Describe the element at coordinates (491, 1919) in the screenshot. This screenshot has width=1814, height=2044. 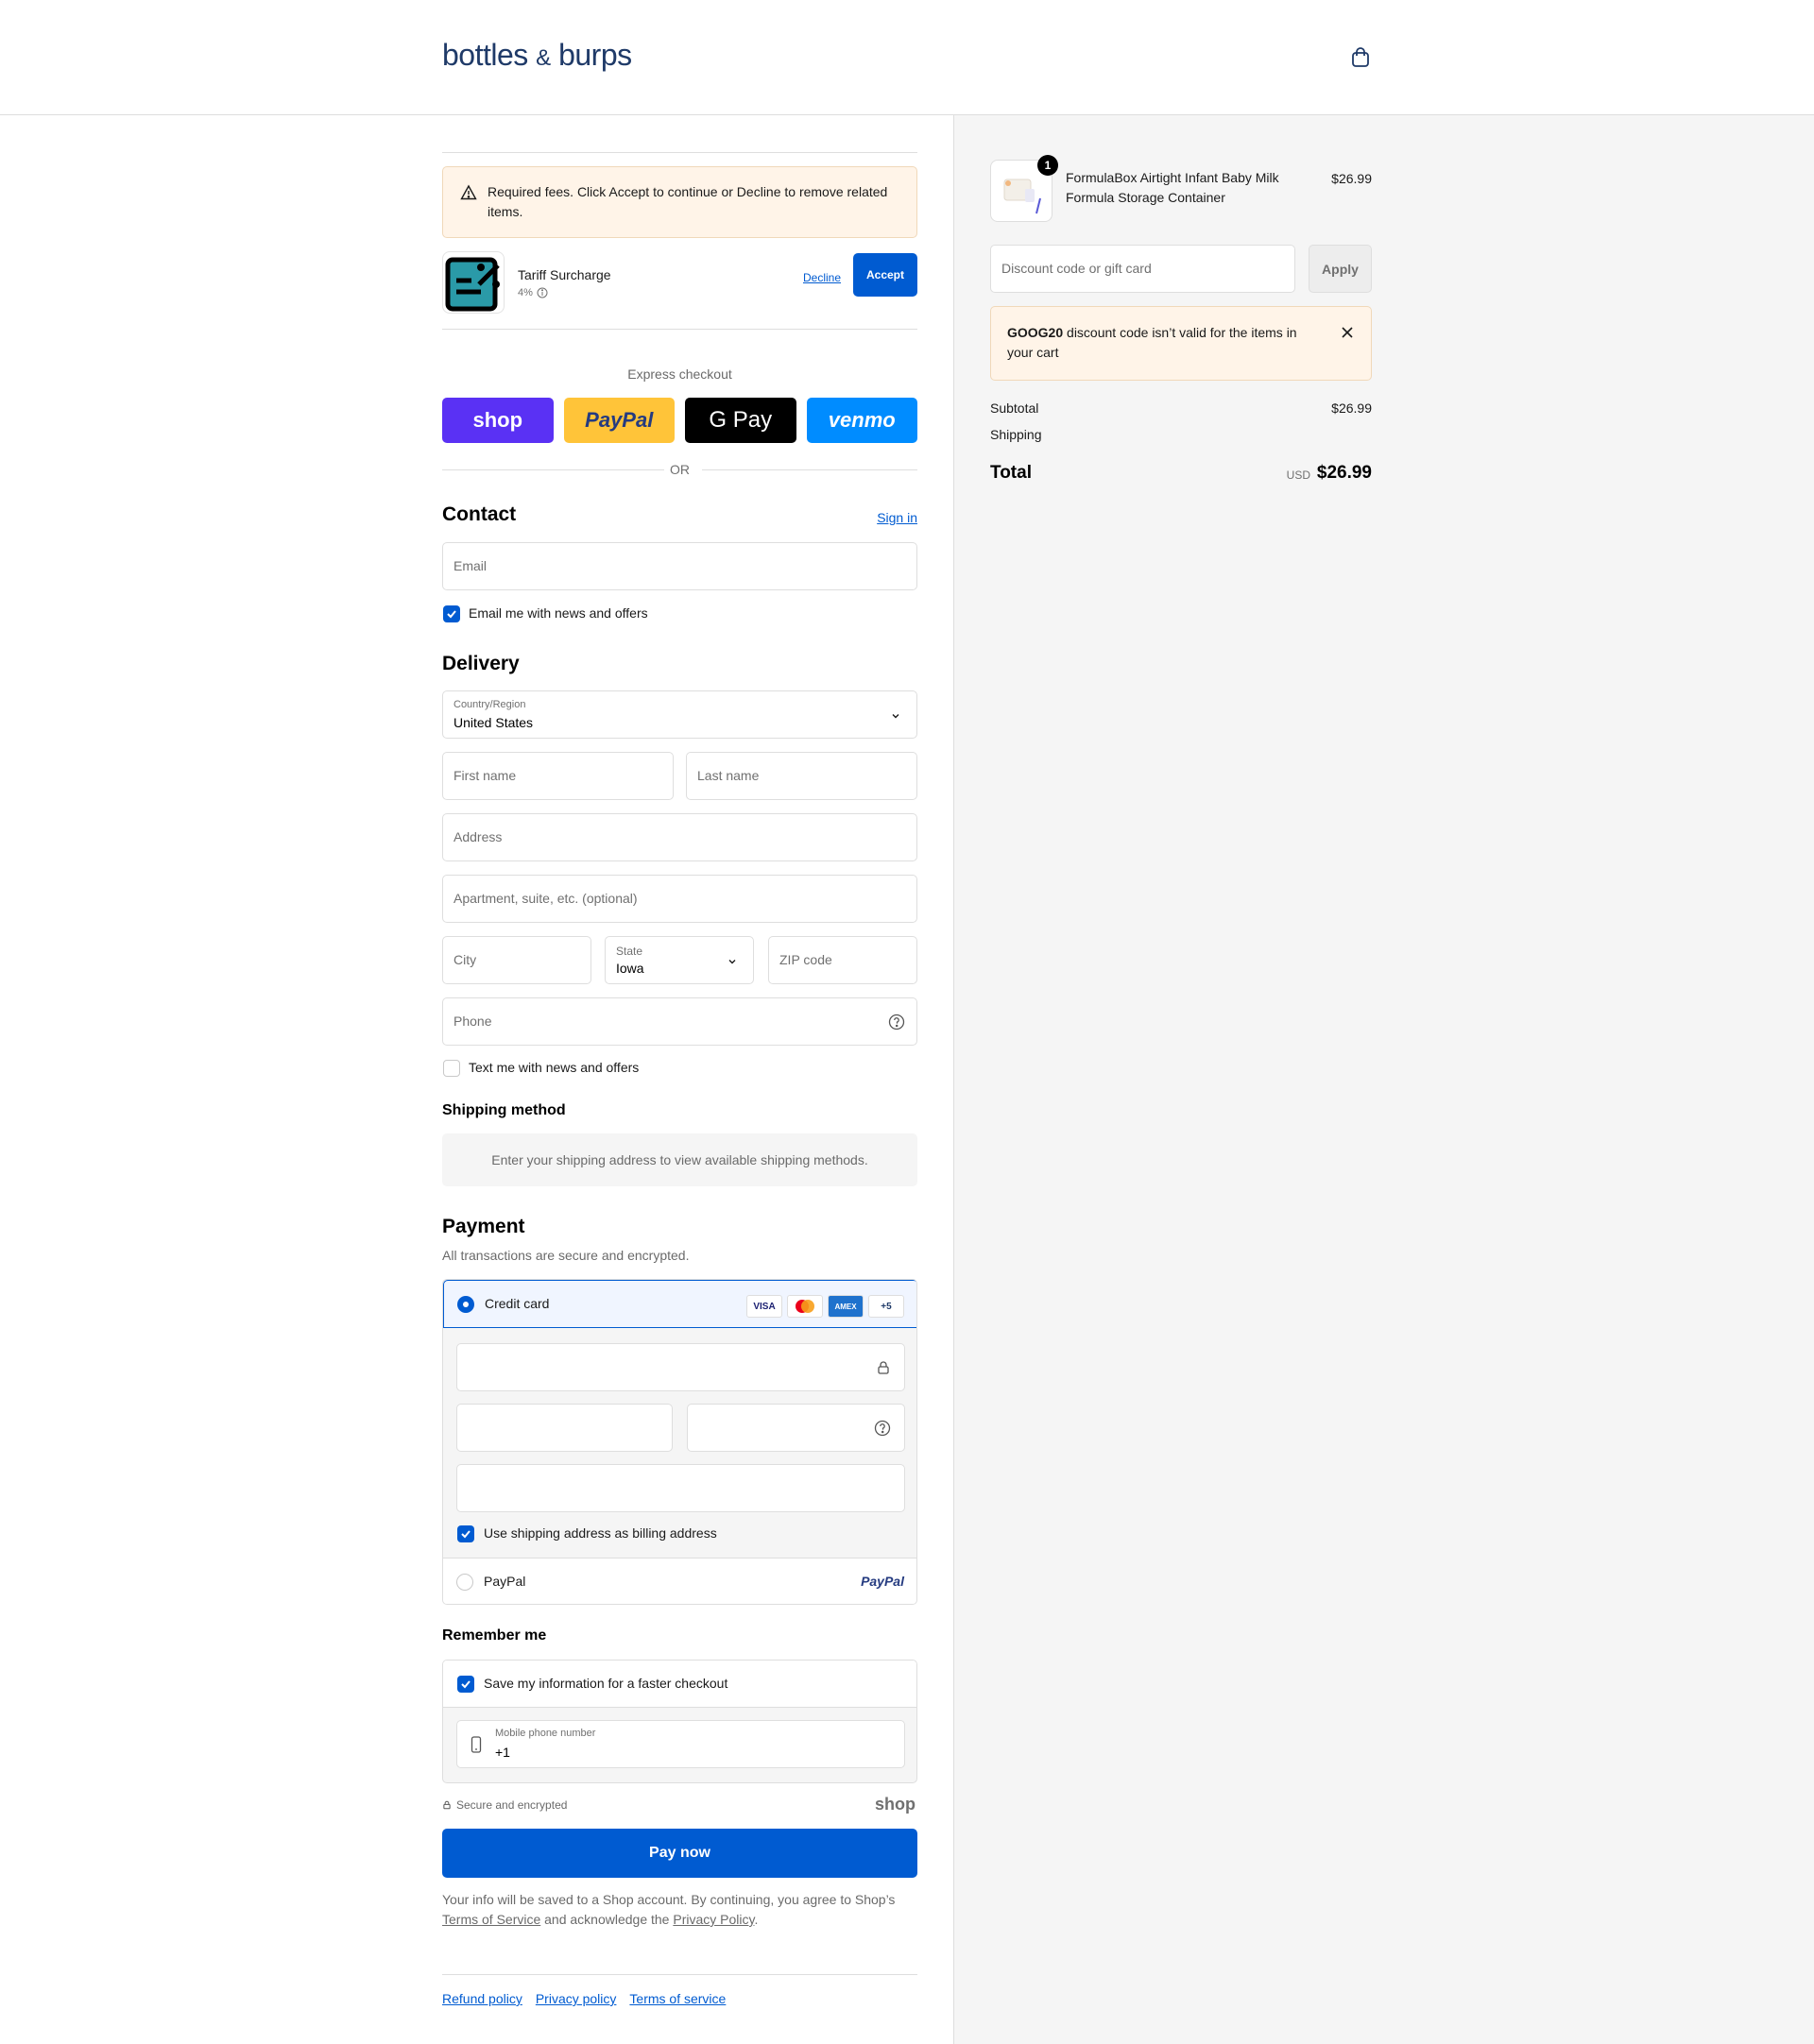
I see `shop-terms-link: Terms of Service` at that location.